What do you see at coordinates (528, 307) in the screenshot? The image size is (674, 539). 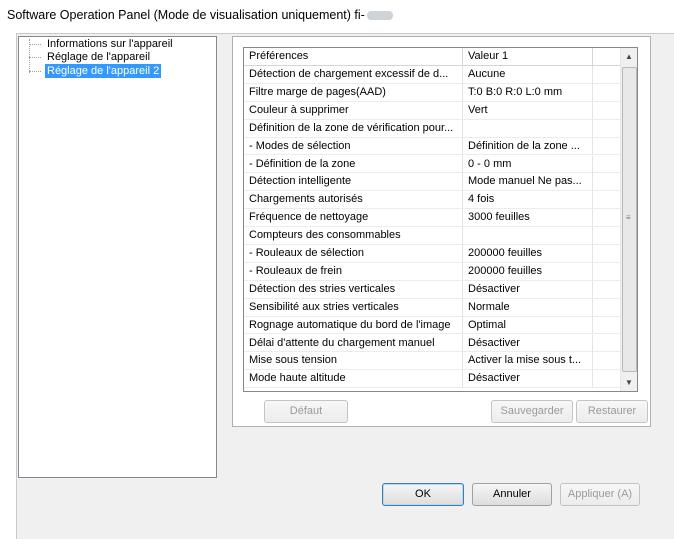 I see `setting-value: Normale` at bounding box center [528, 307].